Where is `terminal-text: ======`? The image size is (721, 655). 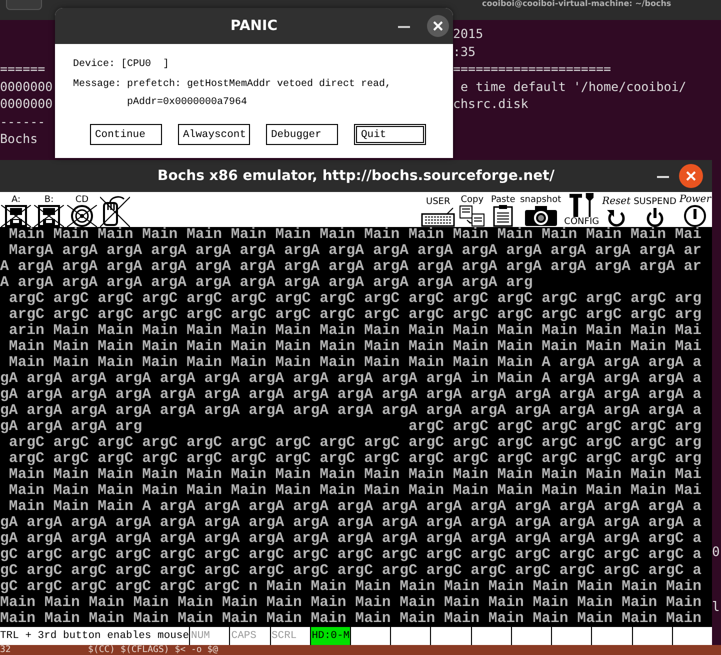
terminal-text: ====== is located at coordinates (23, 69).